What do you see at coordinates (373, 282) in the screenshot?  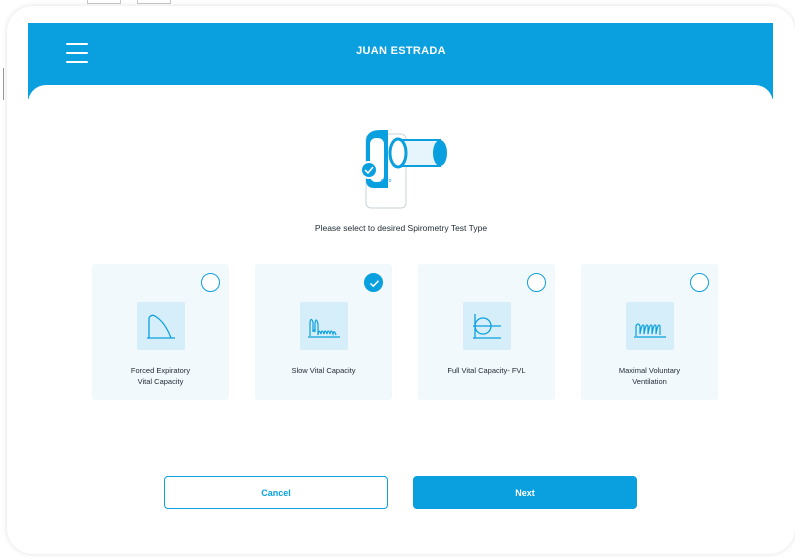 I see `radio-checked-icon` at bounding box center [373, 282].